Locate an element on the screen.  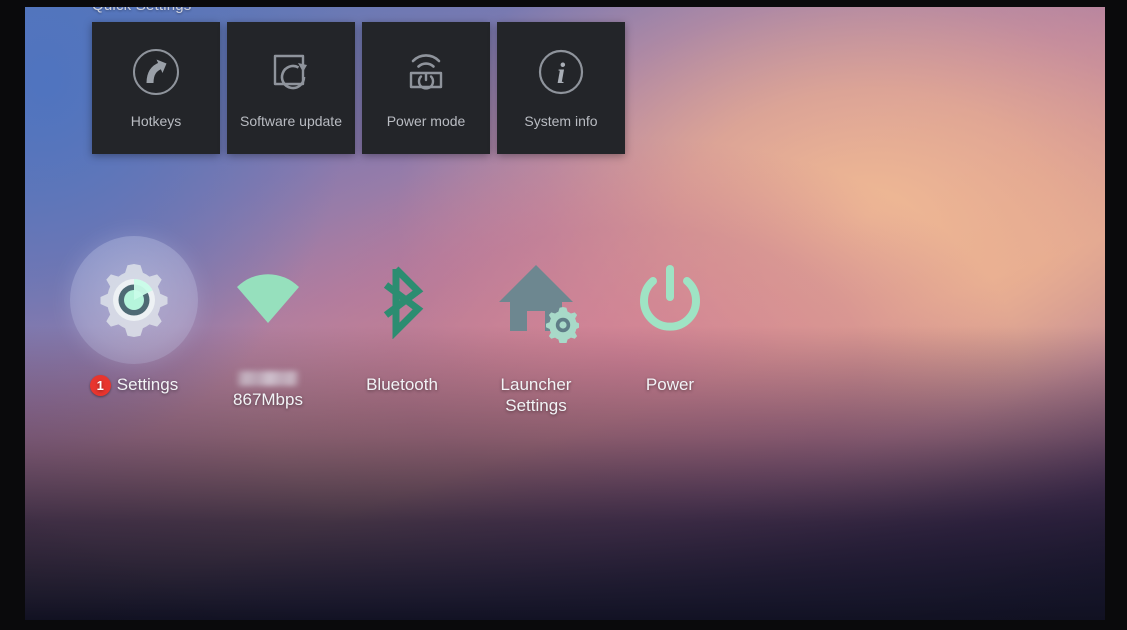
quick-settings-tile-label: System info is located at coordinates (561, 121).